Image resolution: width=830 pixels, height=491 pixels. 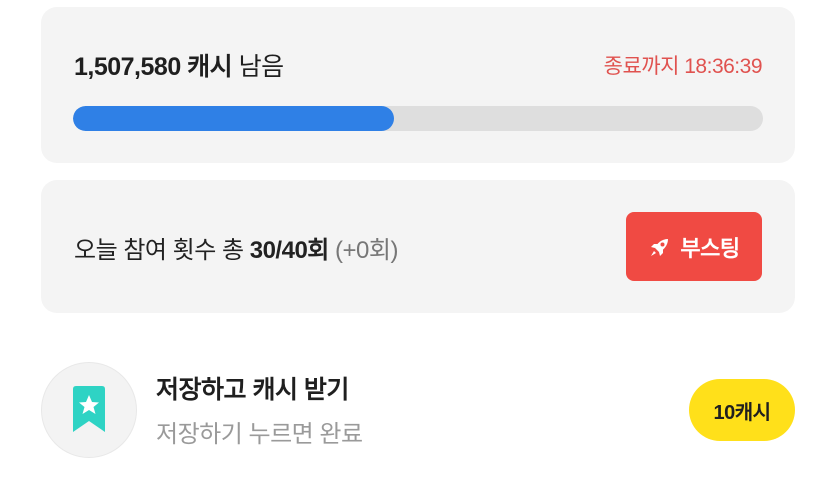 I want to click on bookmark-star-icon, so click(x=89, y=409).